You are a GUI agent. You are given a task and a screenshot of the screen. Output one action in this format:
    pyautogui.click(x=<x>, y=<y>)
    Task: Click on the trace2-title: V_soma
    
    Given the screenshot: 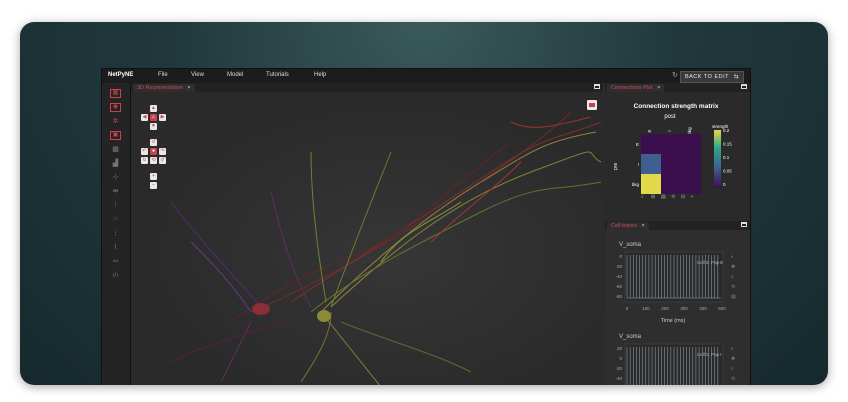 What is the action you would take?
    pyautogui.click(x=630, y=337)
    